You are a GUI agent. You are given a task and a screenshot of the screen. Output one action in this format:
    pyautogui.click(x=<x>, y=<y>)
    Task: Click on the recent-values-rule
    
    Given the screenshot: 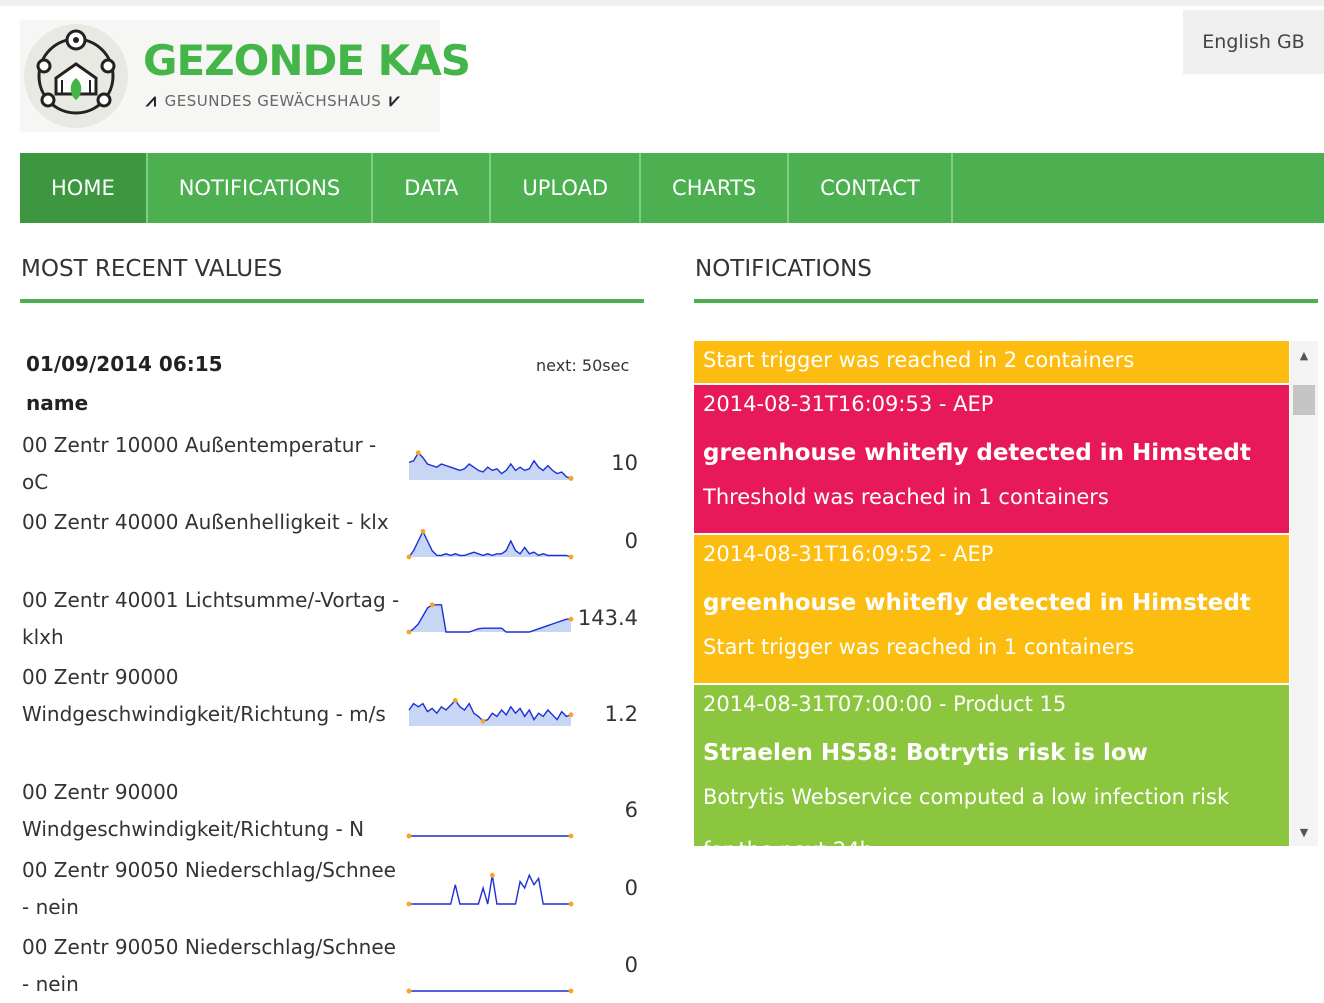 What is the action you would take?
    pyautogui.click(x=332, y=301)
    